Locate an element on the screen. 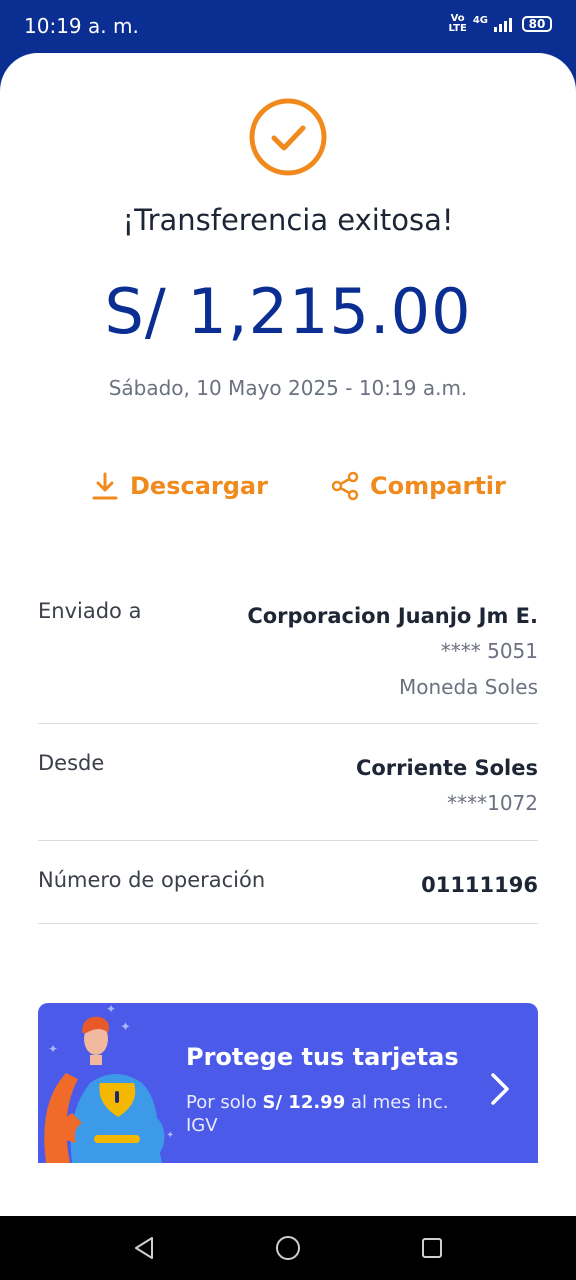  download-button: Descargar is located at coordinates (179, 486).